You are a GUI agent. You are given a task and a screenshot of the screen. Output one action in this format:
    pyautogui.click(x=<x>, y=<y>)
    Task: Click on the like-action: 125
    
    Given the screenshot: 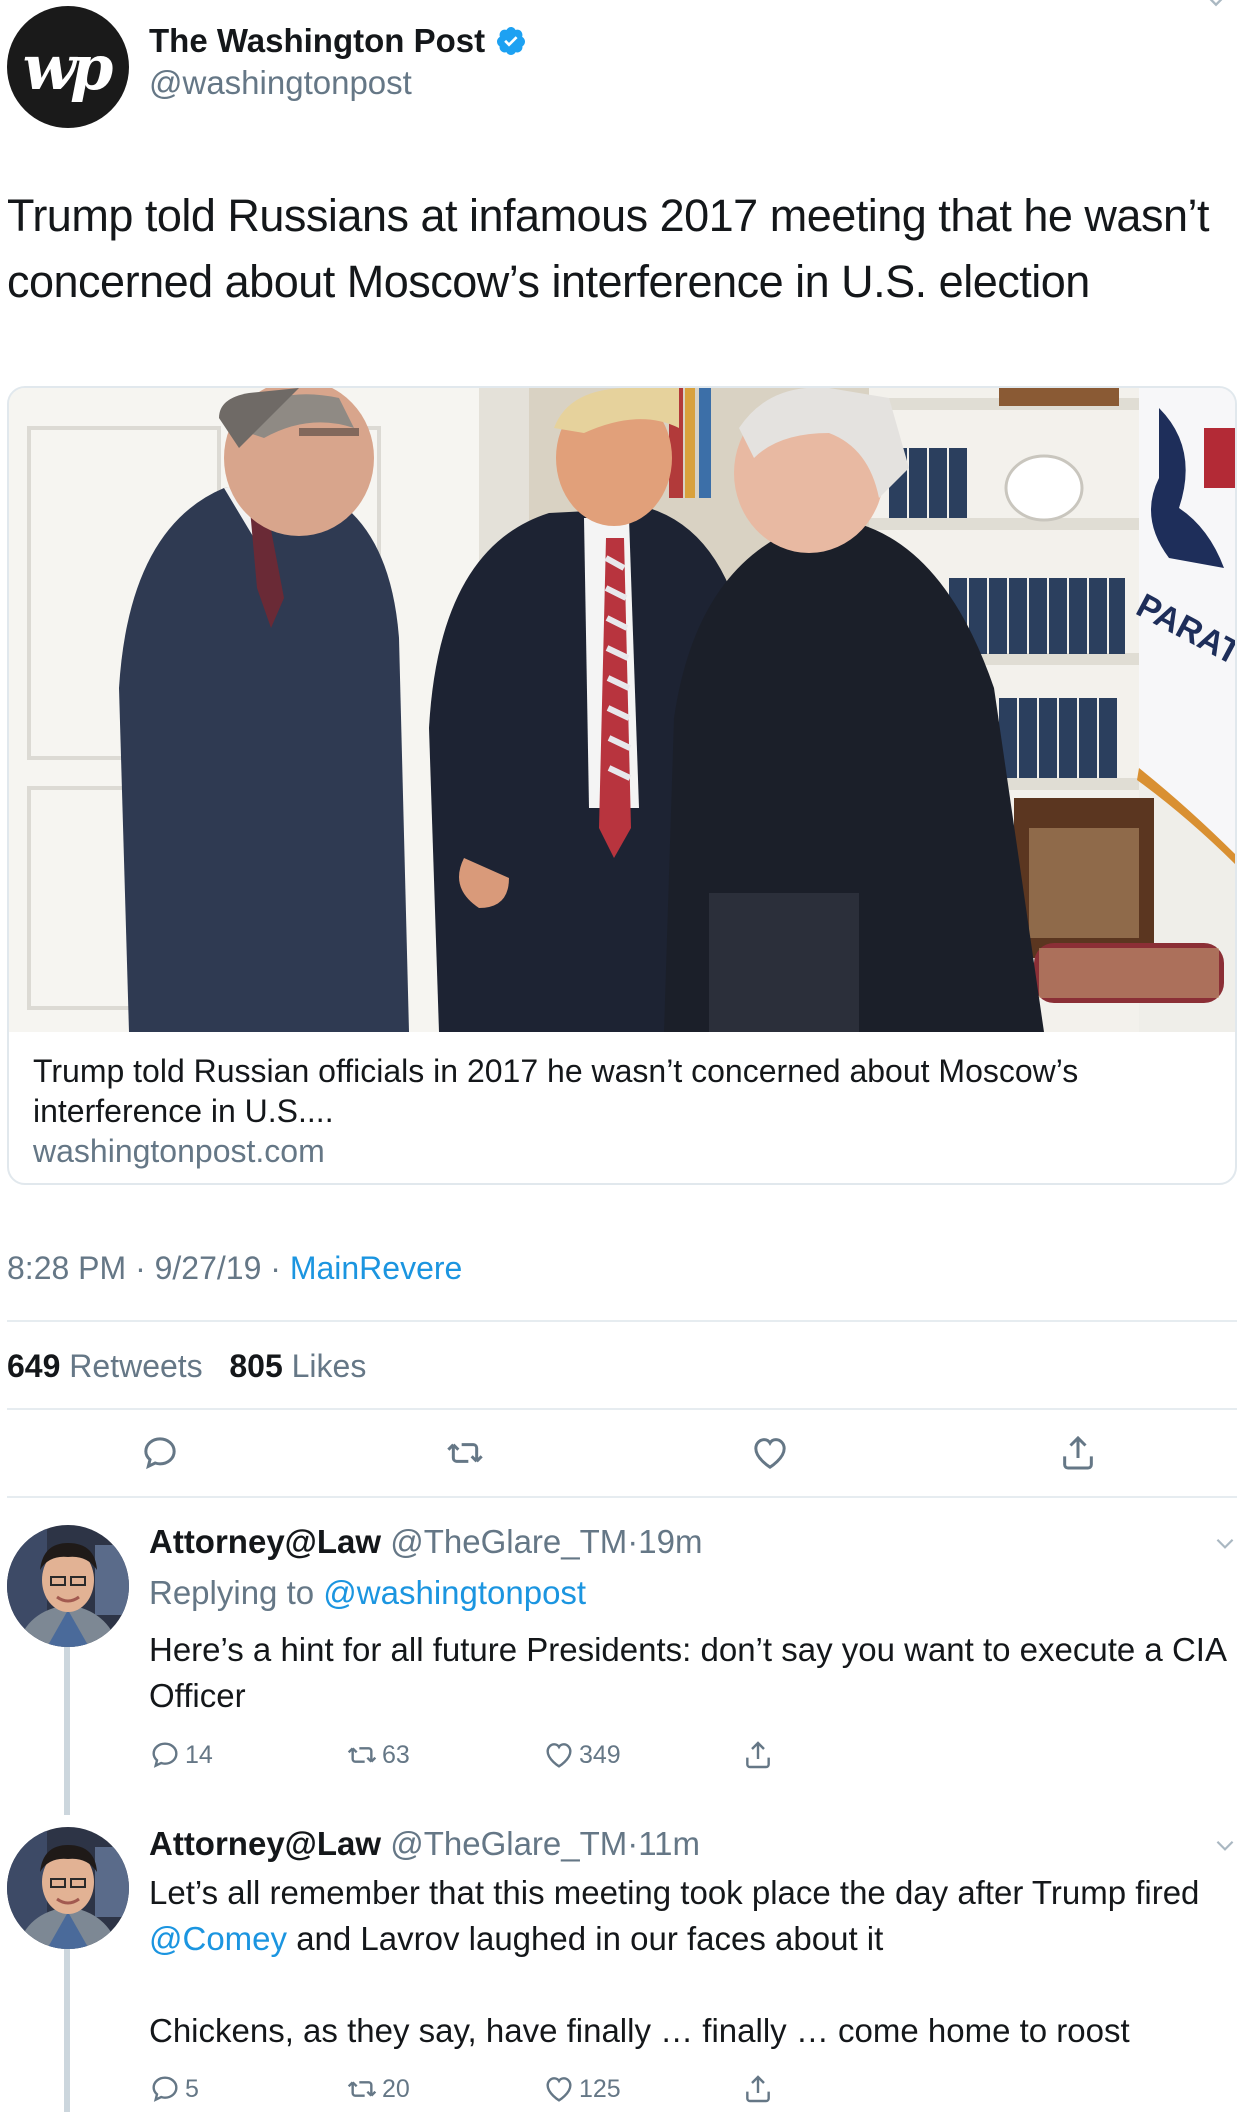 What is the action you would take?
    pyautogui.click(x=582, y=2089)
    